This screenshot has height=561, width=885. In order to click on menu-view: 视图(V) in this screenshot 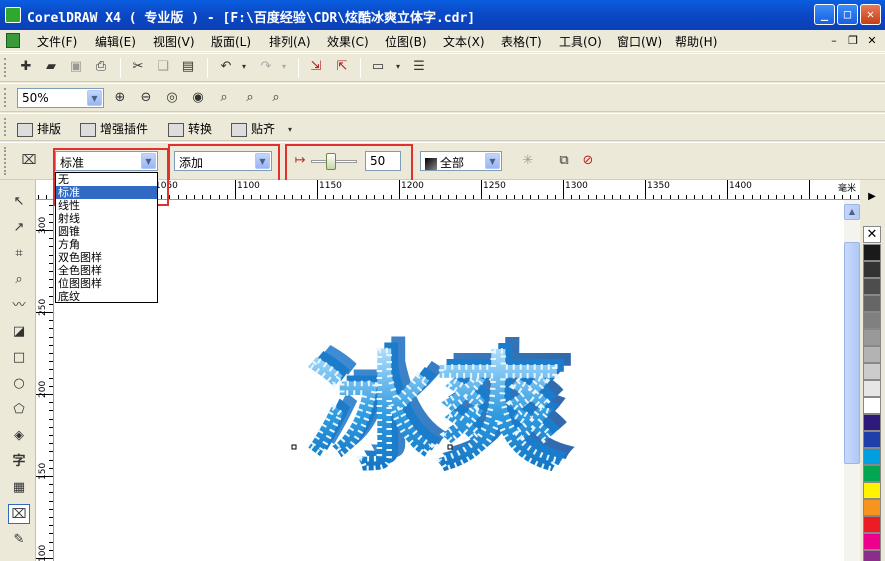, I will do `click(174, 41)`.